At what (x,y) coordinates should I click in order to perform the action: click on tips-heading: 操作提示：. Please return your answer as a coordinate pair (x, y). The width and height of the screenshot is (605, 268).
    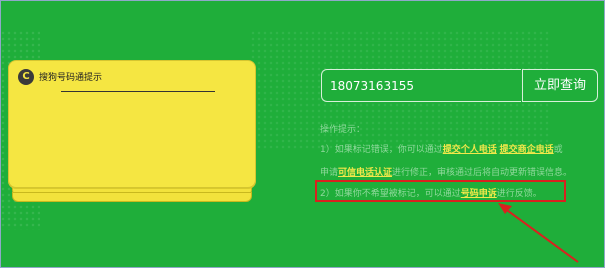
    Looking at the image, I should click on (343, 130).